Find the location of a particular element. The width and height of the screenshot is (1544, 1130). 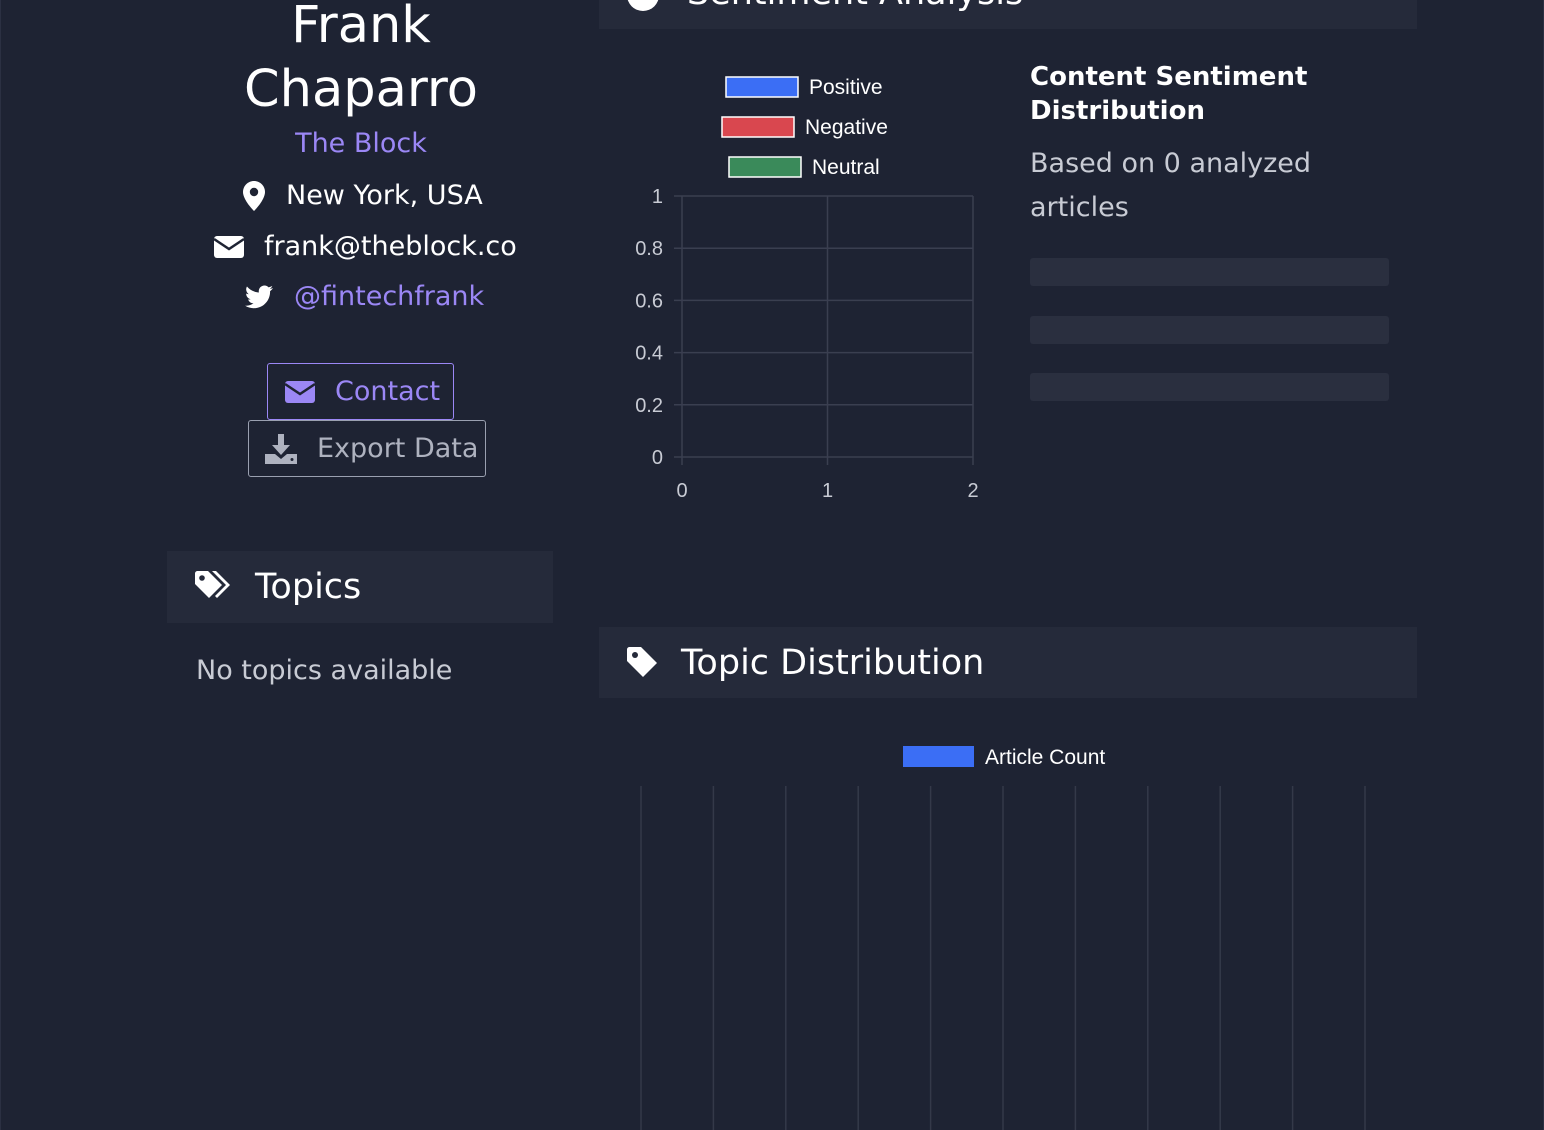

y-tick-label: 0 is located at coordinates (657, 458).